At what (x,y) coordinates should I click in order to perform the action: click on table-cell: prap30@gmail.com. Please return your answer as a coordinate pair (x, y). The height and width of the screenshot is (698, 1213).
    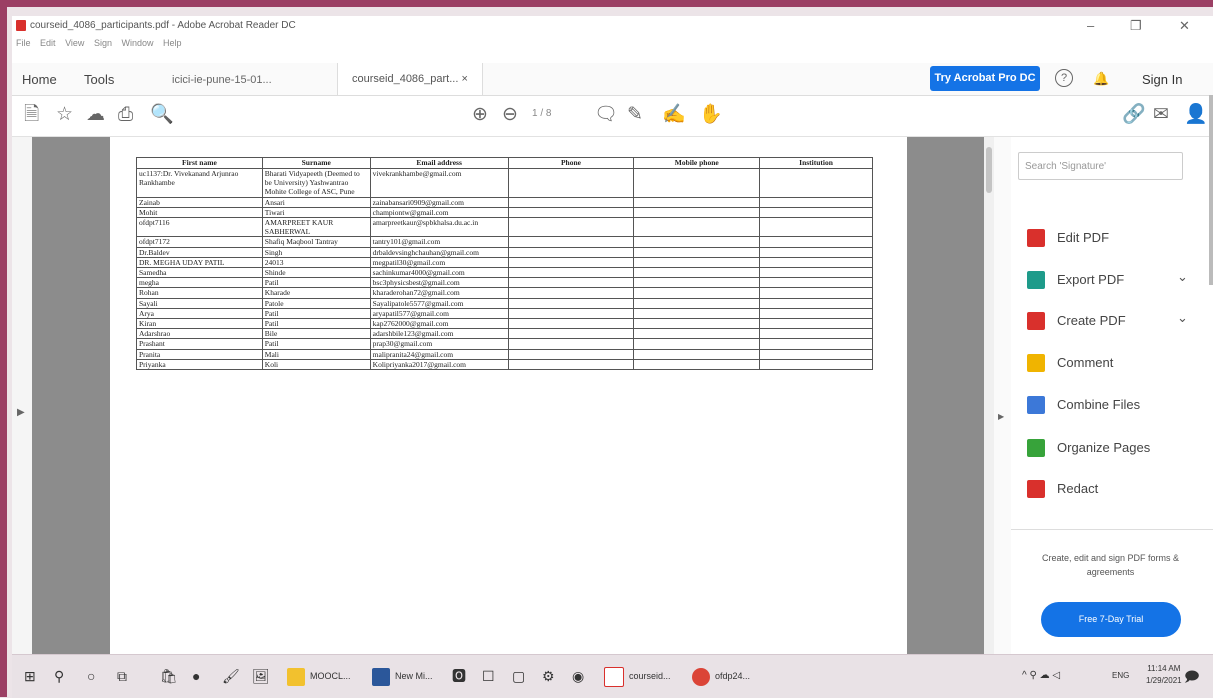
    Looking at the image, I should click on (439, 344).